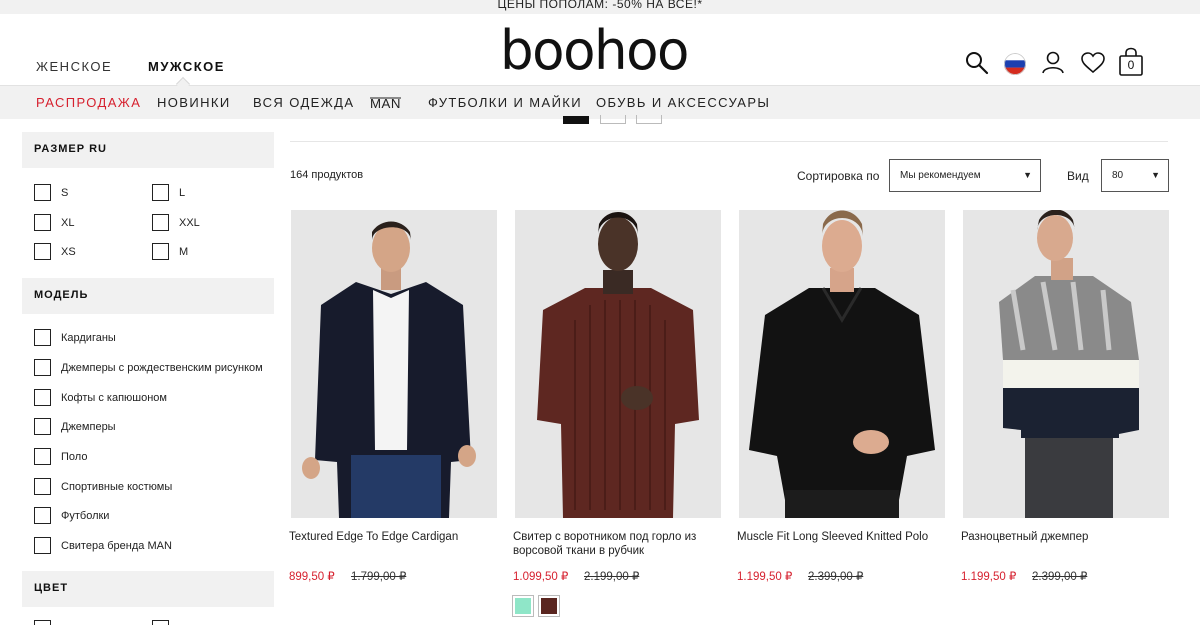 This screenshot has width=1200, height=625. What do you see at coordinates (51, 588) in the screenshot?
I see `filter-color-title: ЦВЕТ` at bounding box center [51, 588].